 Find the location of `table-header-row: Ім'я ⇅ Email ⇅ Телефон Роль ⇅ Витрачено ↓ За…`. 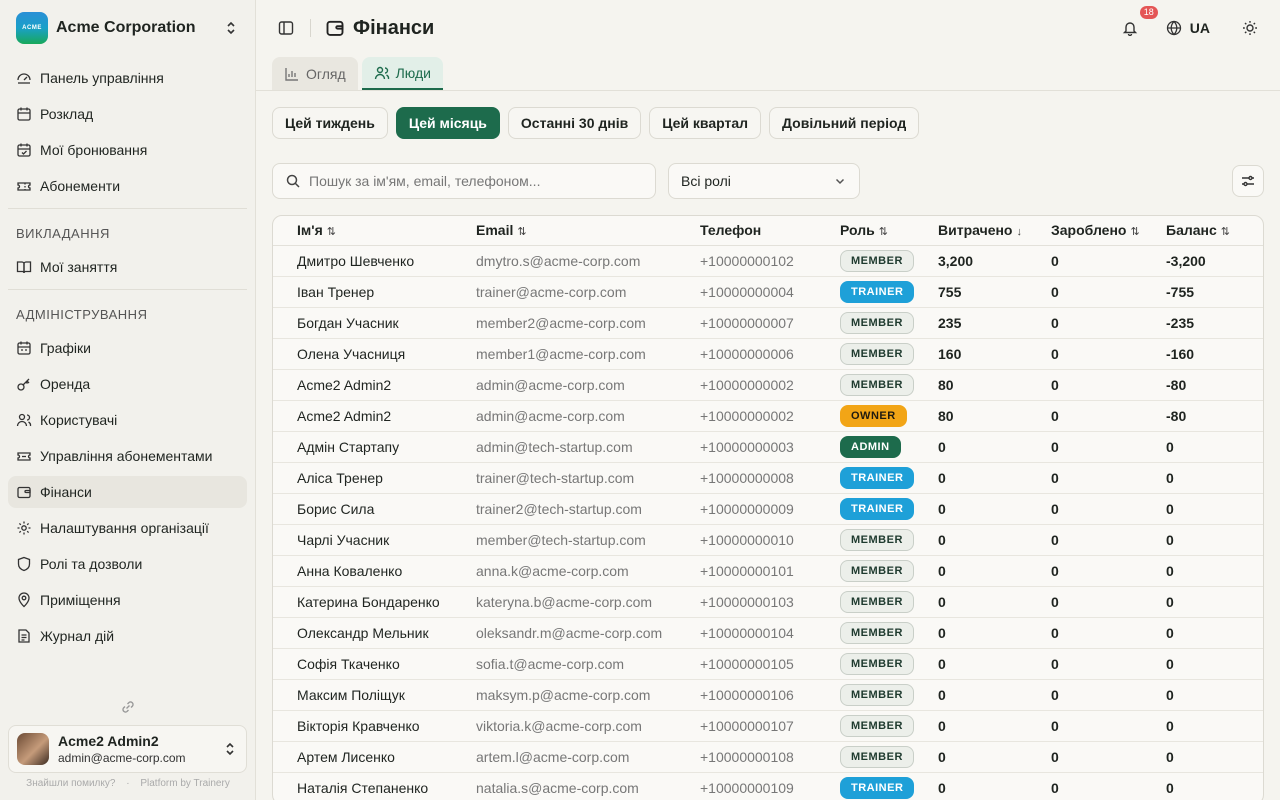

table-header-row: Ім'я ⇅ Email ⇅ Телефон Роль ⇅ Витрачено ↓ За… is located at coordinates (768, 231).